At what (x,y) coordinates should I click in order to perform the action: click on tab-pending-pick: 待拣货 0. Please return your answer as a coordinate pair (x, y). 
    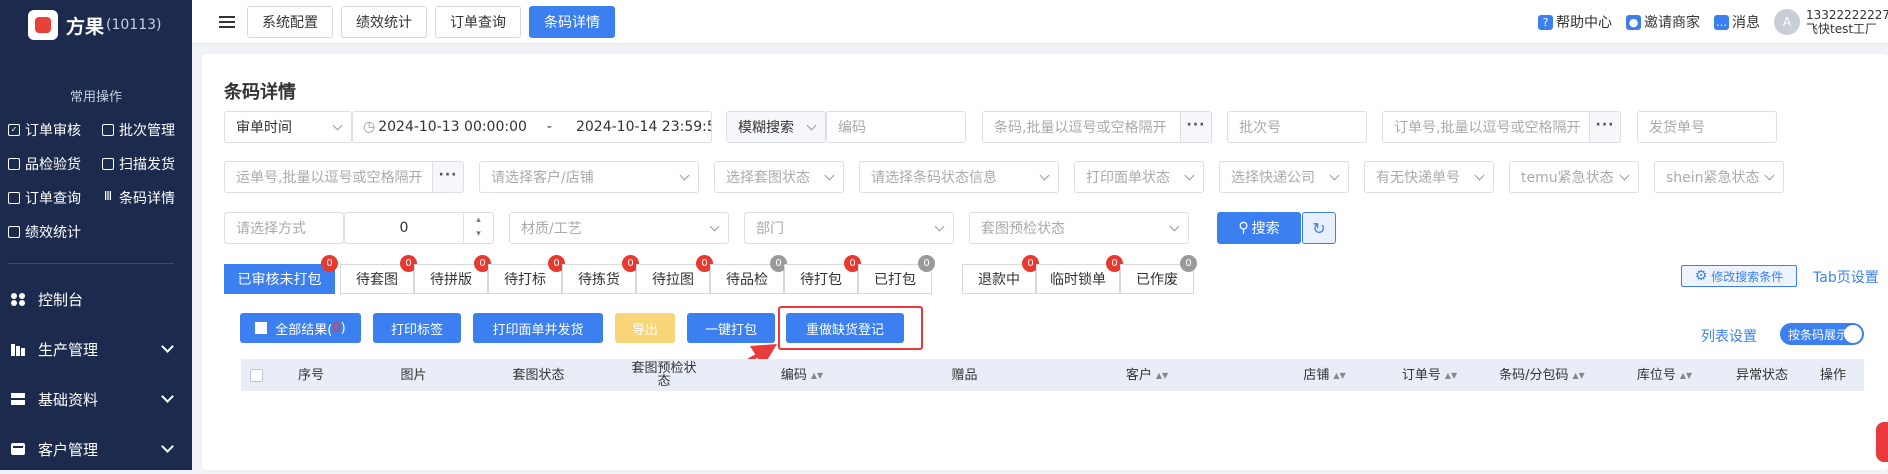
    Looking at the image, I should click on (600, 274).